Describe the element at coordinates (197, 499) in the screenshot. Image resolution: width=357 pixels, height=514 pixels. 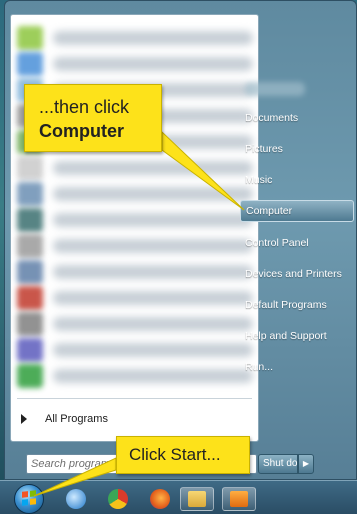
I see `explorer-icon` at that location.